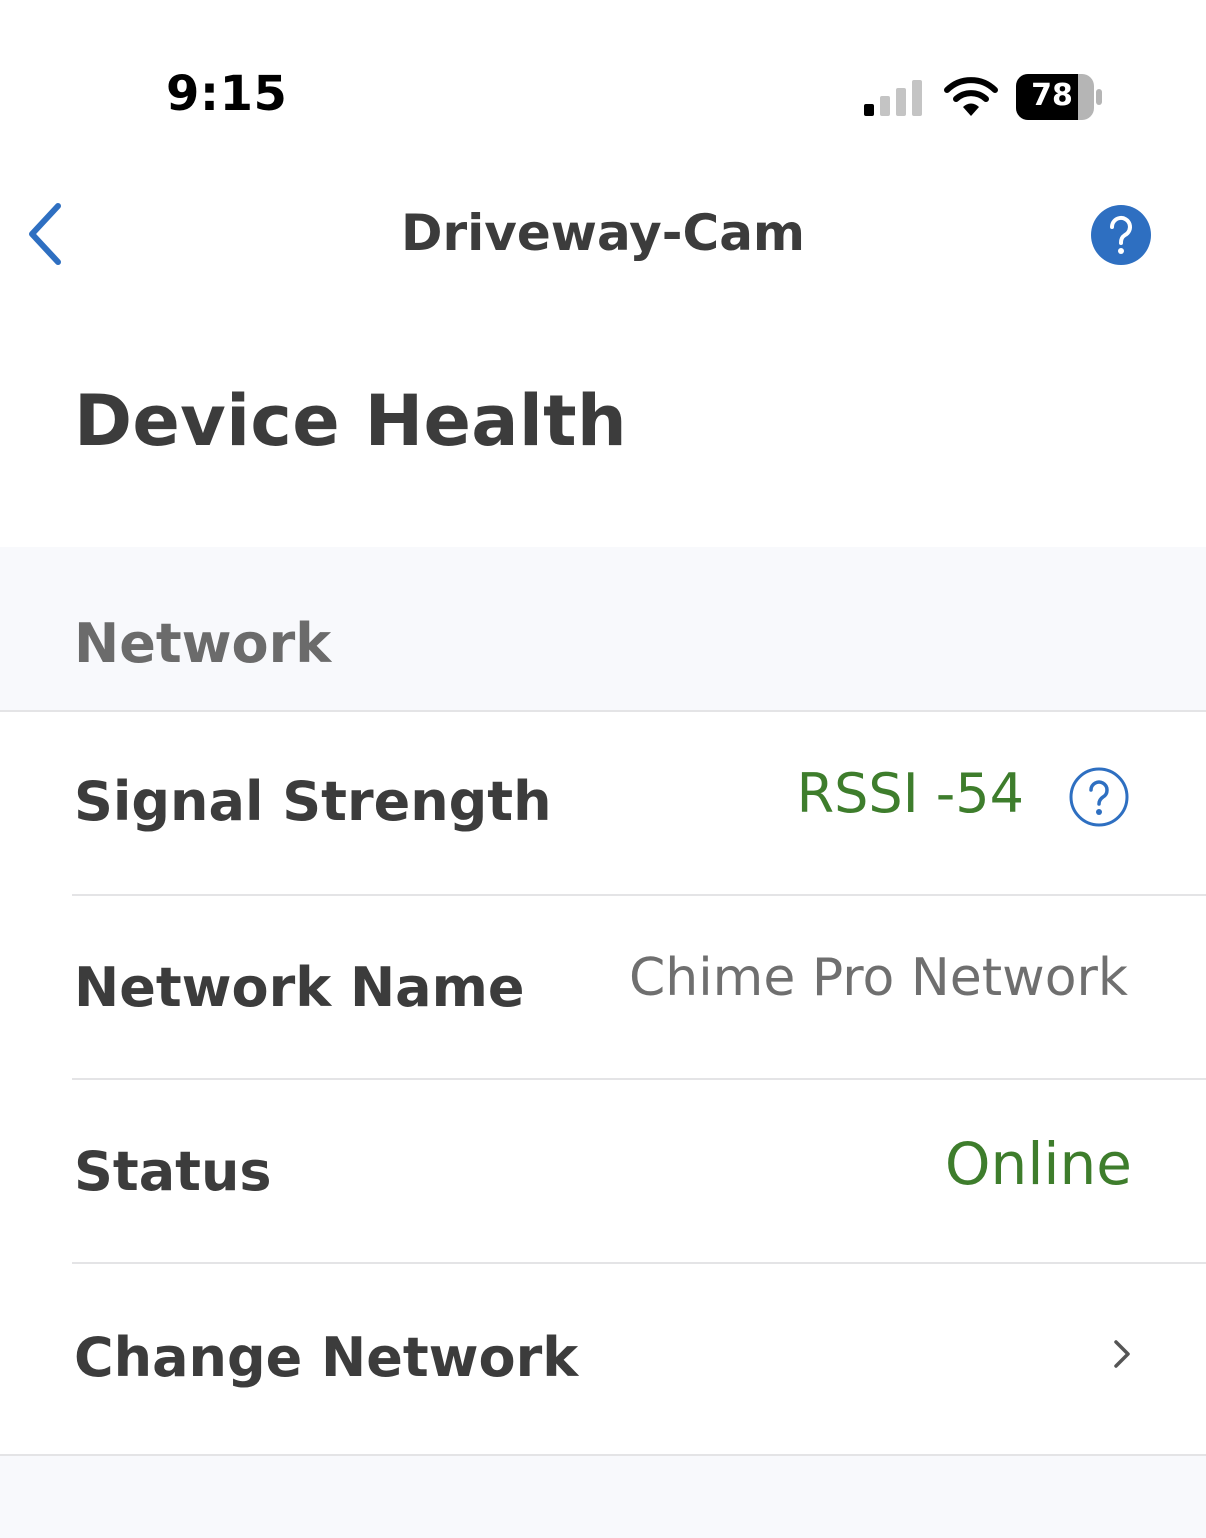  What do you see at coordinates (326, 1357) in the screenshot?
I see `row-label: Change Network` at bounding box center [326, 1357].